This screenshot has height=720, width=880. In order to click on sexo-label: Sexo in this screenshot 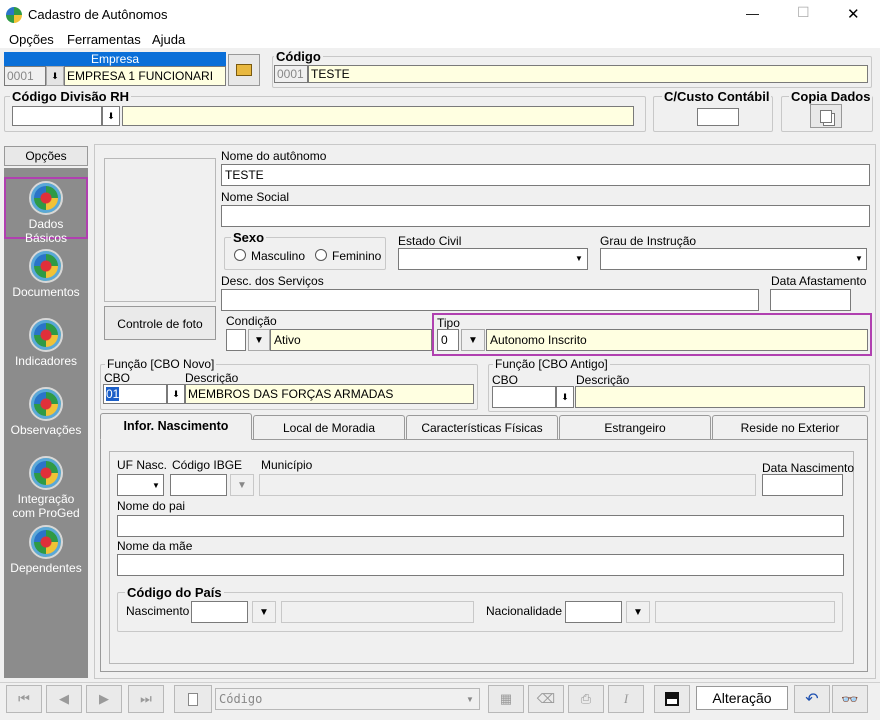, I will do `click(249, 237)`.